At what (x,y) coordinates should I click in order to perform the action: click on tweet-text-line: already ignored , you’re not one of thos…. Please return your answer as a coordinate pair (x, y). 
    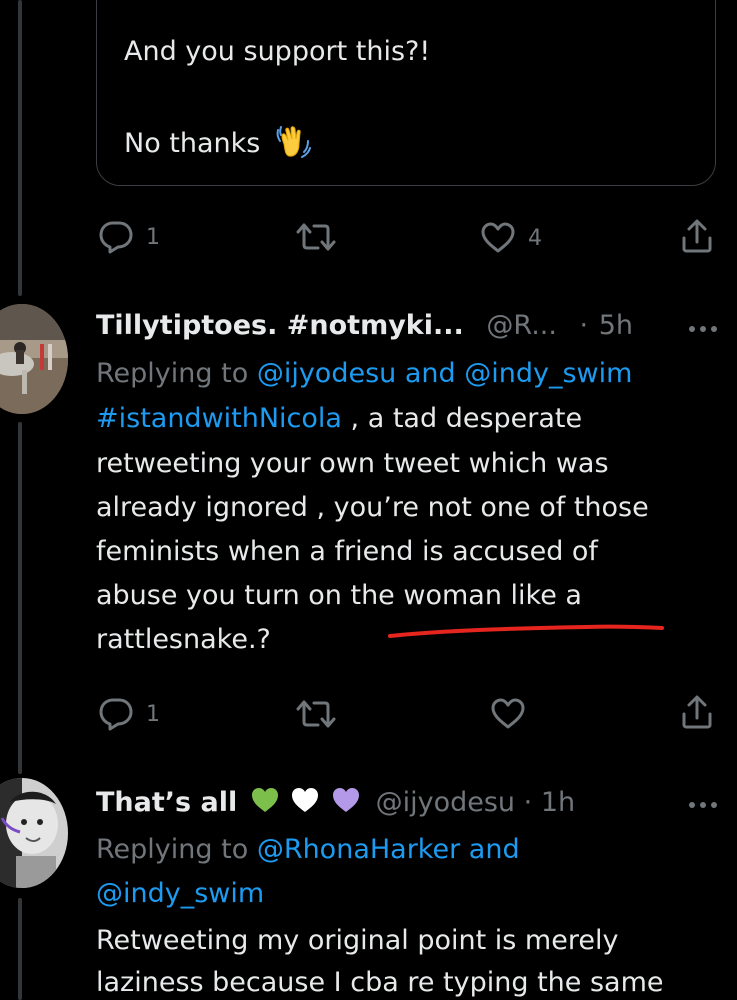
    Looking at the image, I should click on (372, 507).